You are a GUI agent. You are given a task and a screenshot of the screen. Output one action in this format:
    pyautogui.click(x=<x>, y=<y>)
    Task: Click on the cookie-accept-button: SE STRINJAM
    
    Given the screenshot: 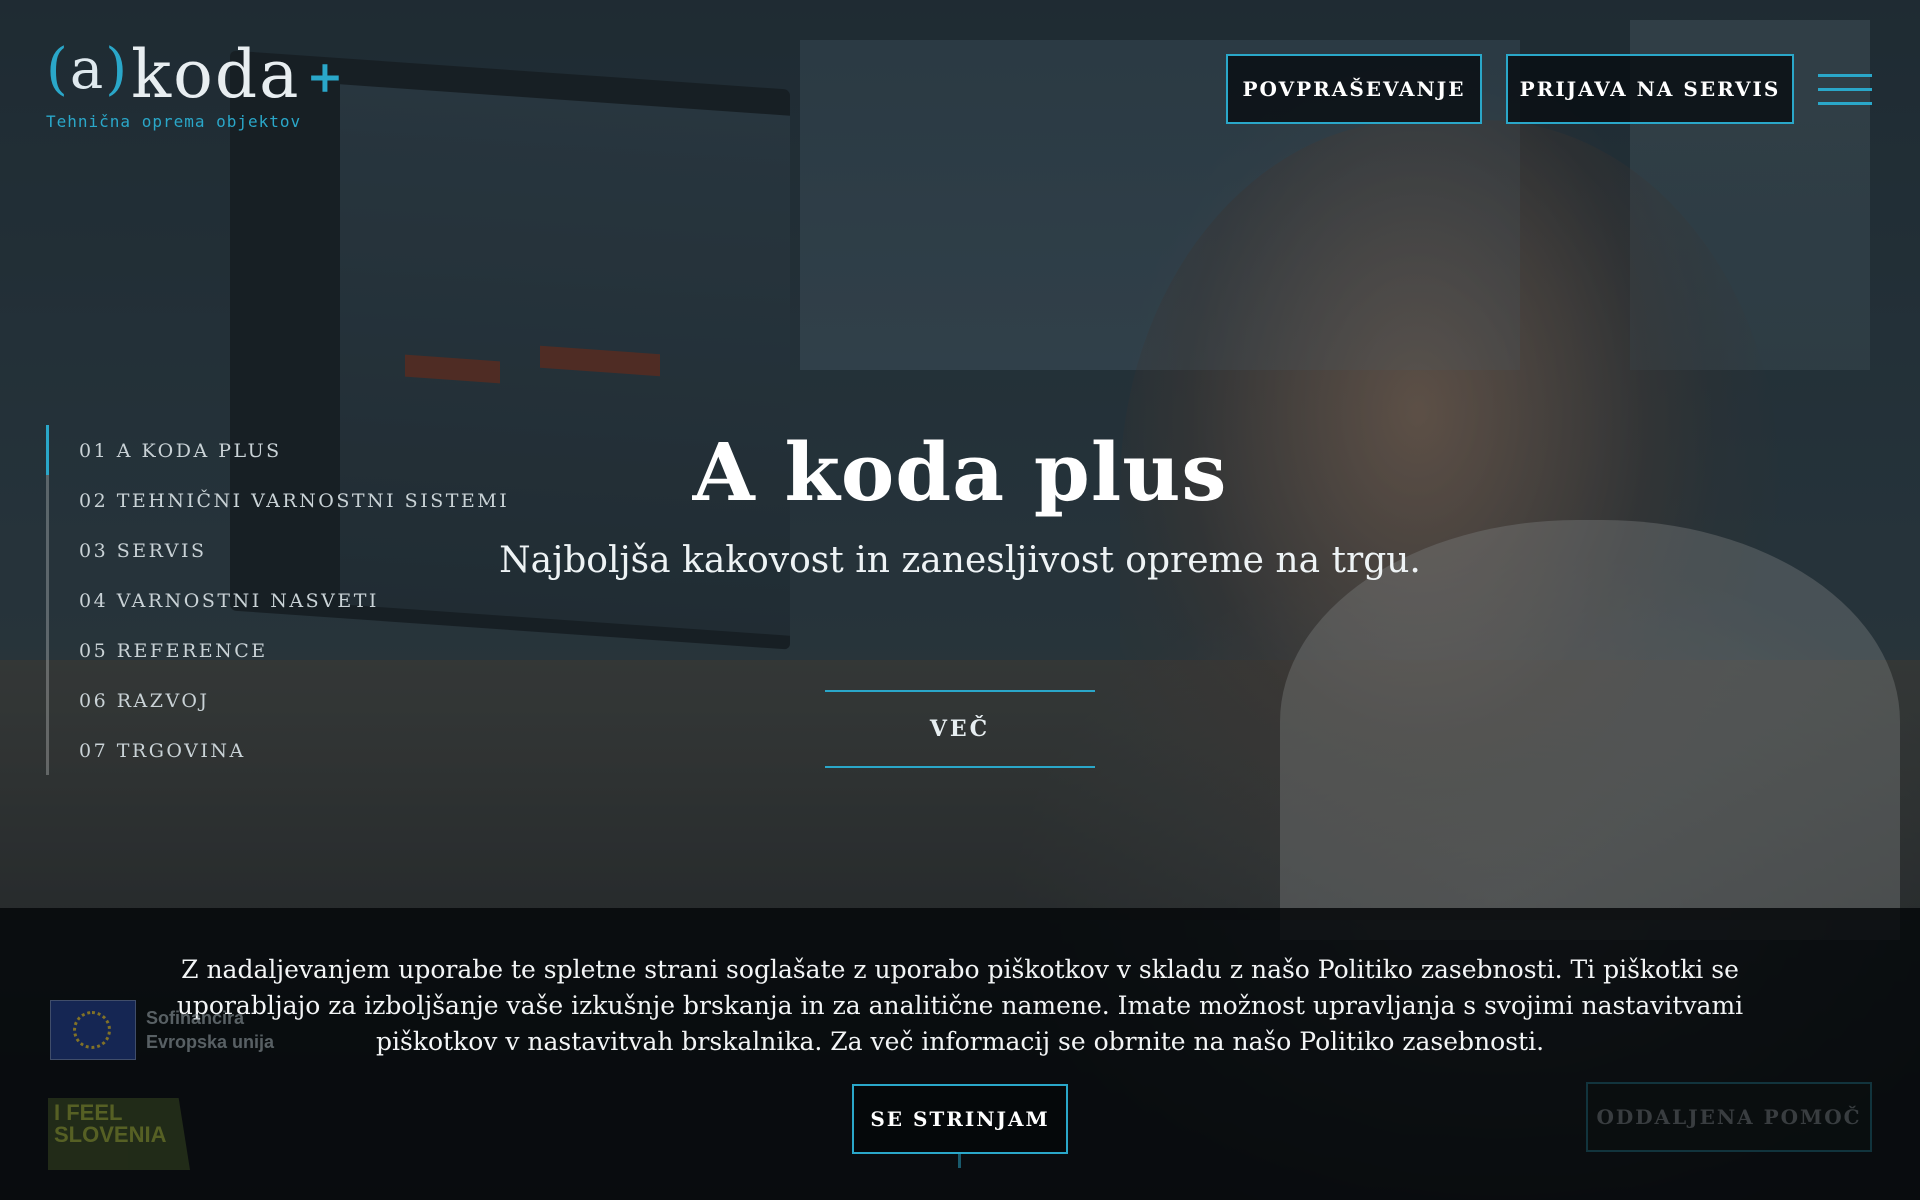 What is the action you would take?
    pyautogui.click(x=960, y=1119)
    